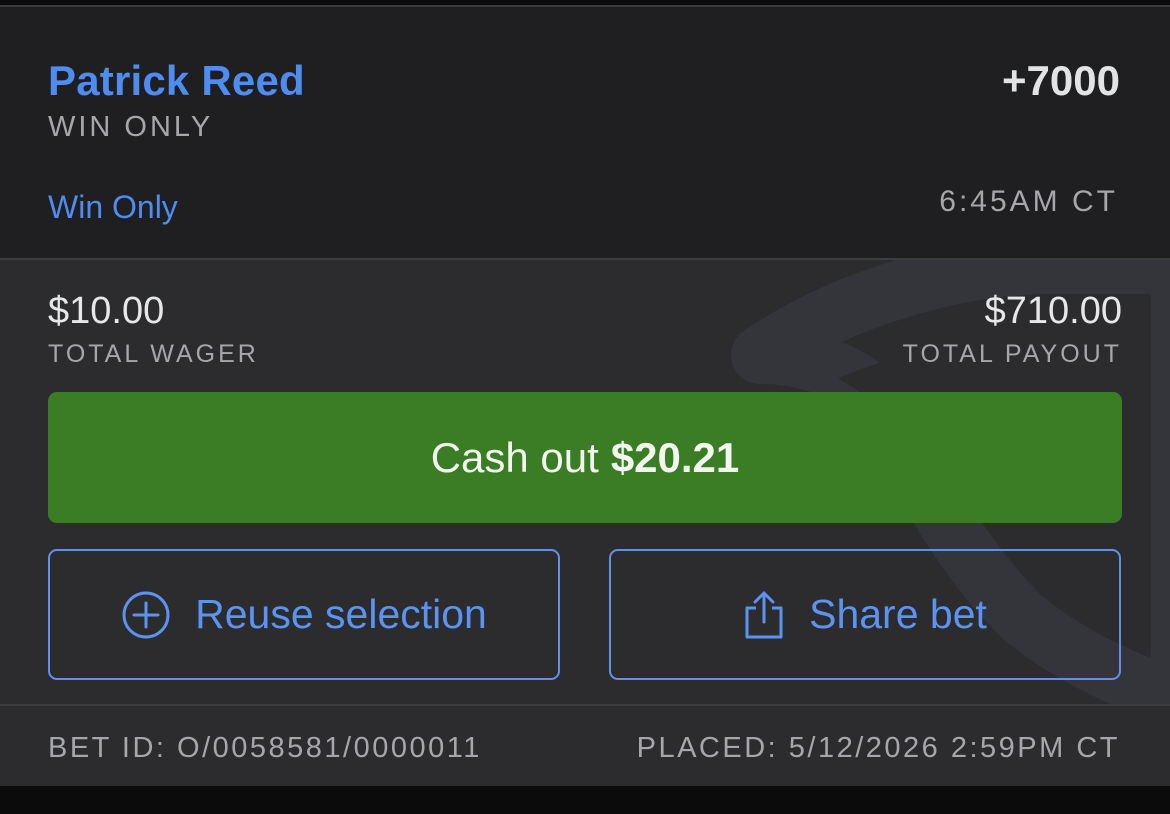 The width and height of the screenshot is (1170, 814). Describe the element at coordinates (764, 615) in the screenshot. I see `share-icon` at that location.